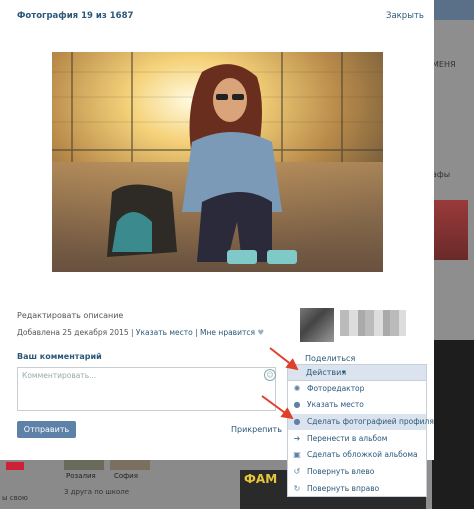  Describe the element at coordinates (81, 476) in the screenshot. I see `friend-name: Розалия` at that location.